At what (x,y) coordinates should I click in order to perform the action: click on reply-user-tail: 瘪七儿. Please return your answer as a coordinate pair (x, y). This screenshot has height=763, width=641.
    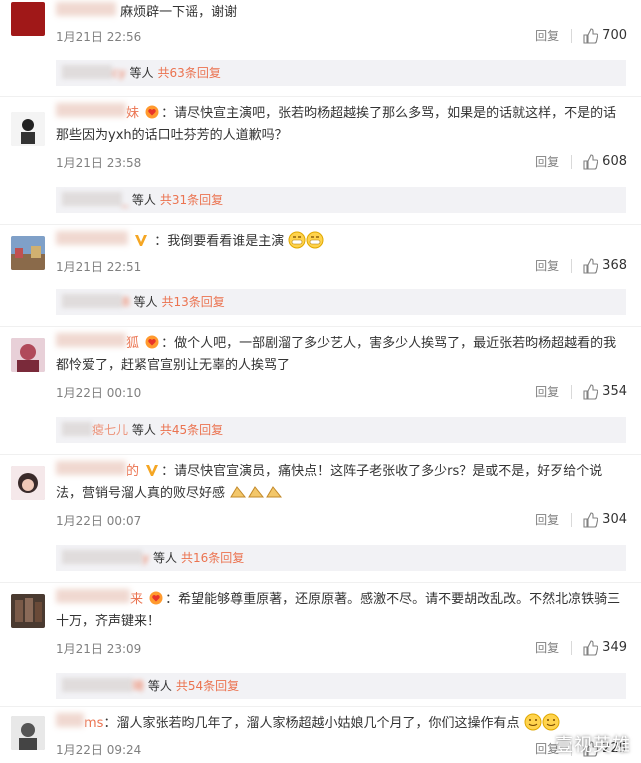
    Looking at the image, I should click on (110, 430).